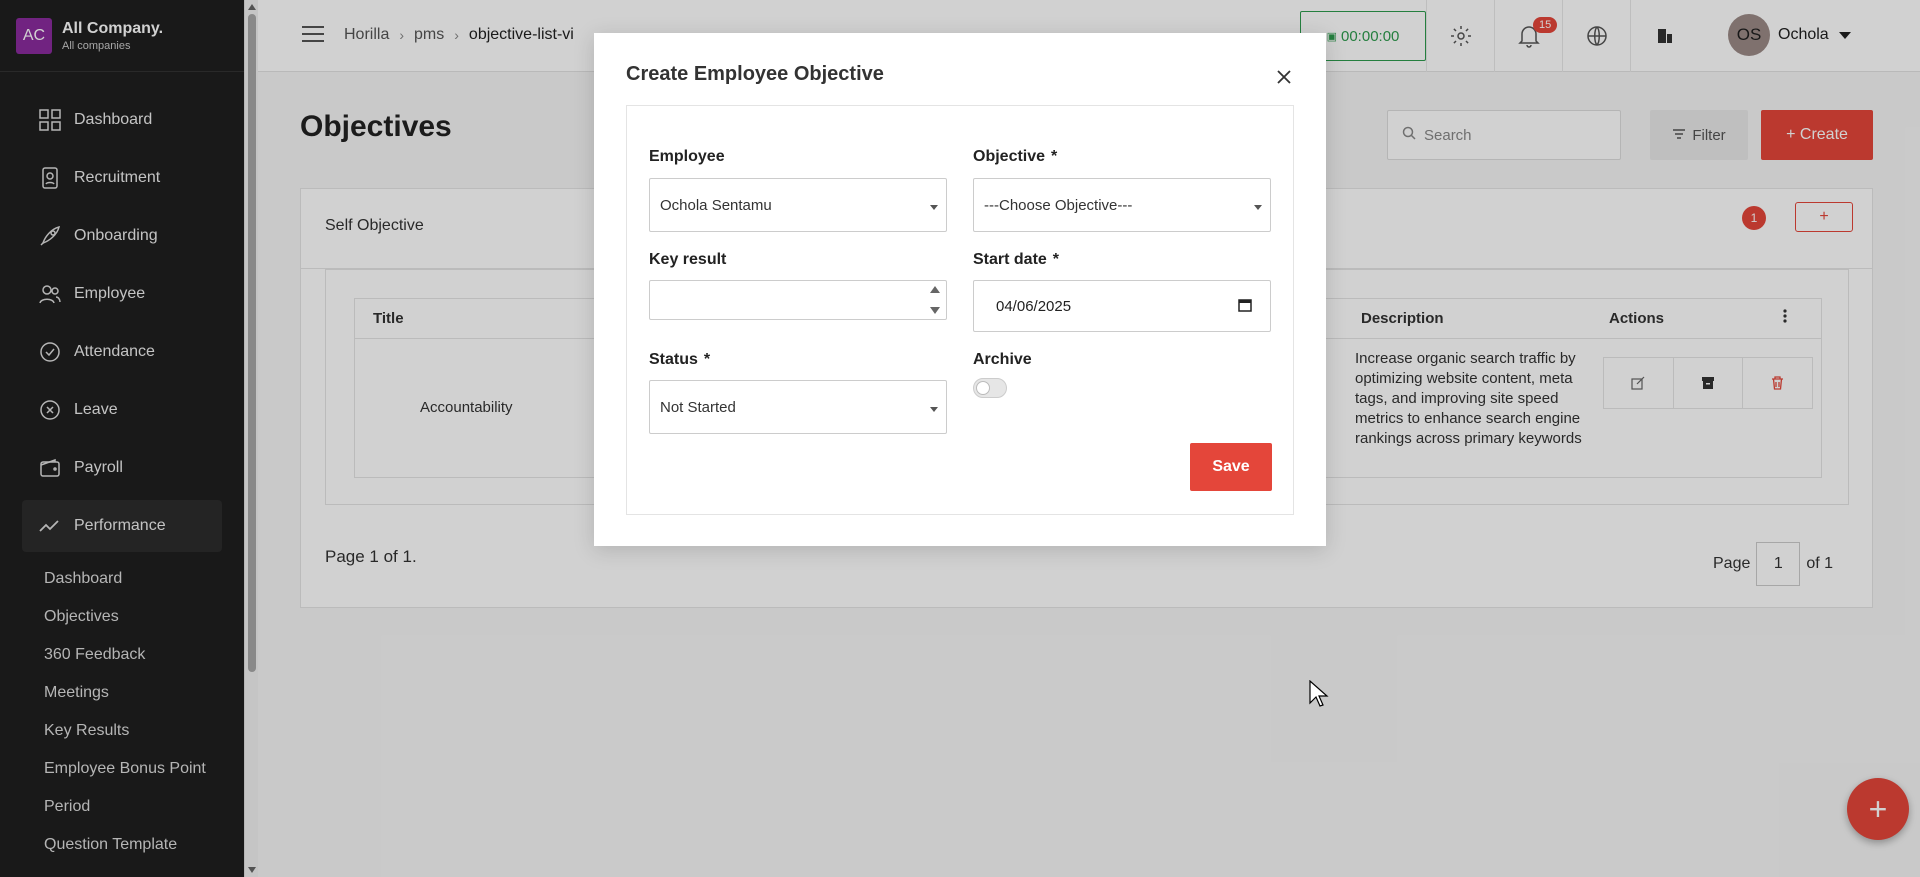  Describe the element at coordinates (935, 289) in the screenshot. I see `spin-up-icon` at that location.